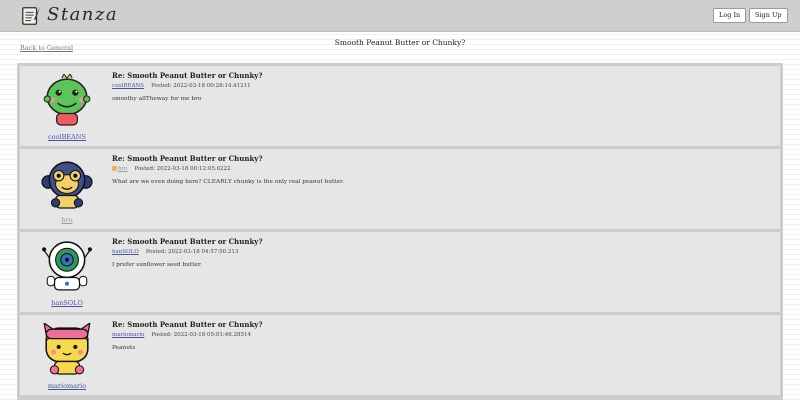 Image resolution: width=800 pixels, height=400 pixels. Describe the element at coordinates (128, 335) in the screenshot. I see `post-meta-author-link: mariomario` at that location.